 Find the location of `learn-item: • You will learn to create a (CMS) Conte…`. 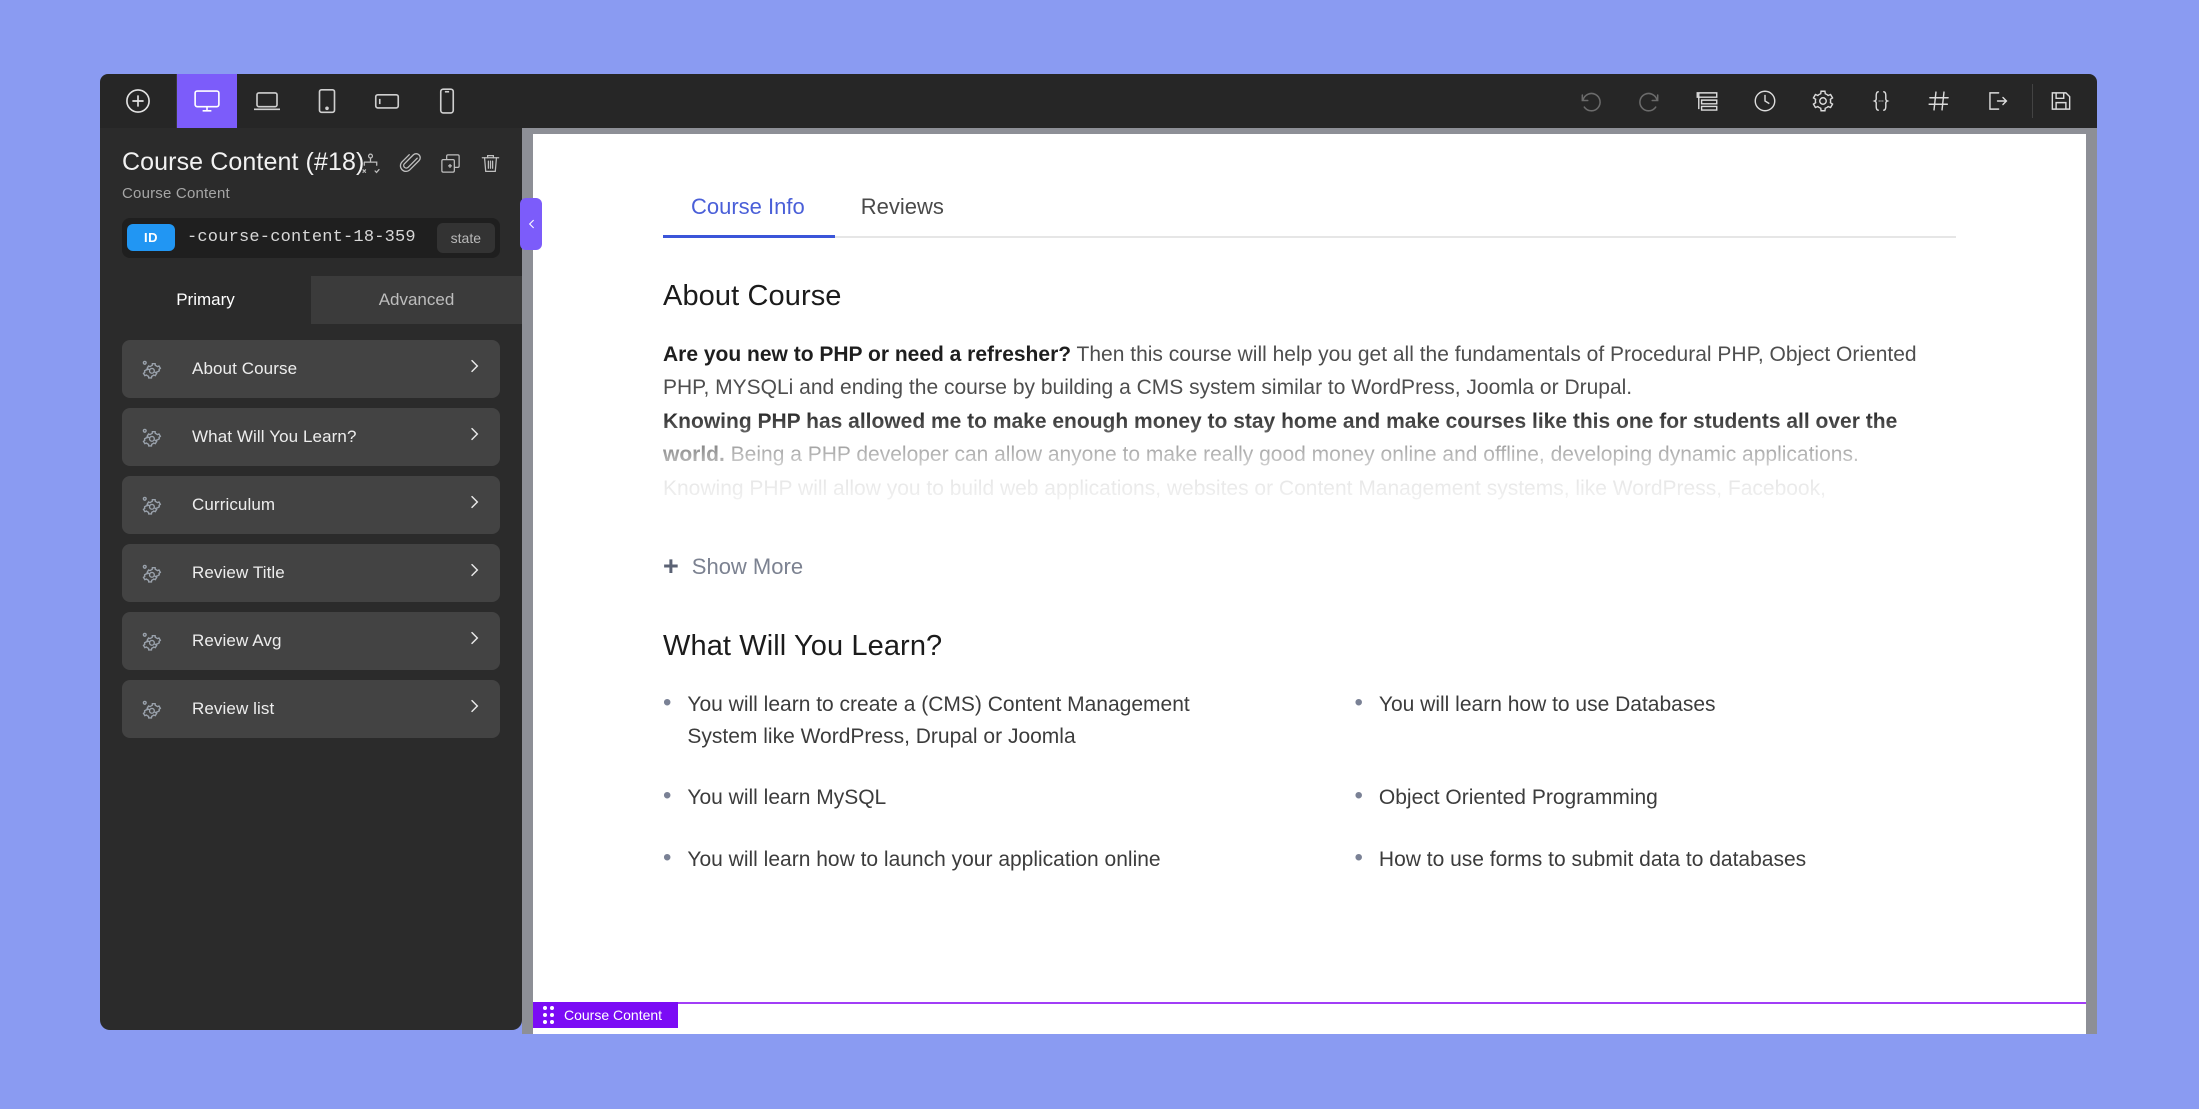

learn-item: • You will learn to create a (CMS) Conte… is located at coordinates (964, 720).